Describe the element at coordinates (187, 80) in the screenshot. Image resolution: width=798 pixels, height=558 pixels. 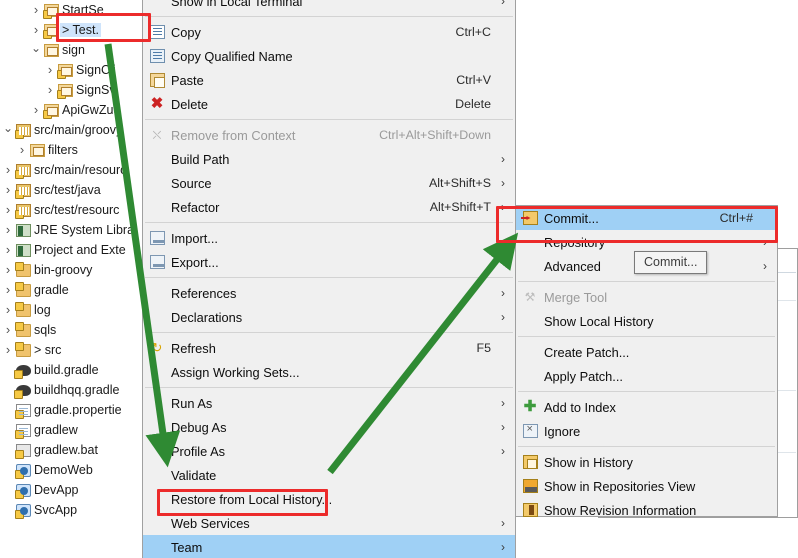
I see `menu-item-label: Paste` at that location.